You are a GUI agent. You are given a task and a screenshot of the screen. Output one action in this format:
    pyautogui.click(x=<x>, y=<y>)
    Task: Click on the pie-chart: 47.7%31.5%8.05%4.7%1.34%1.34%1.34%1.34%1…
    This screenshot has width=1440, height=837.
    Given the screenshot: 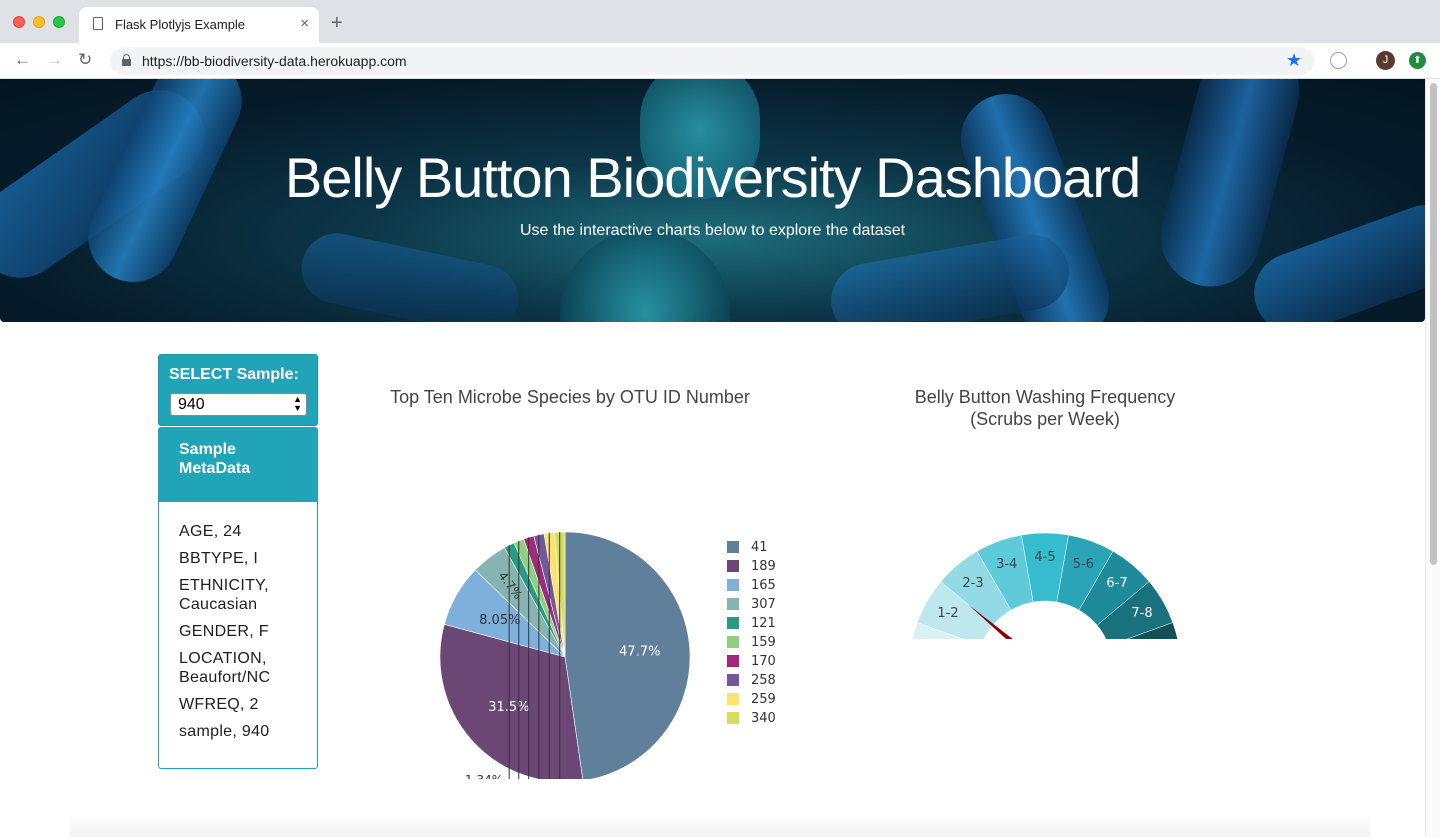 What is the action you would take?
    pyautogui.click(x=590, y=599)
    